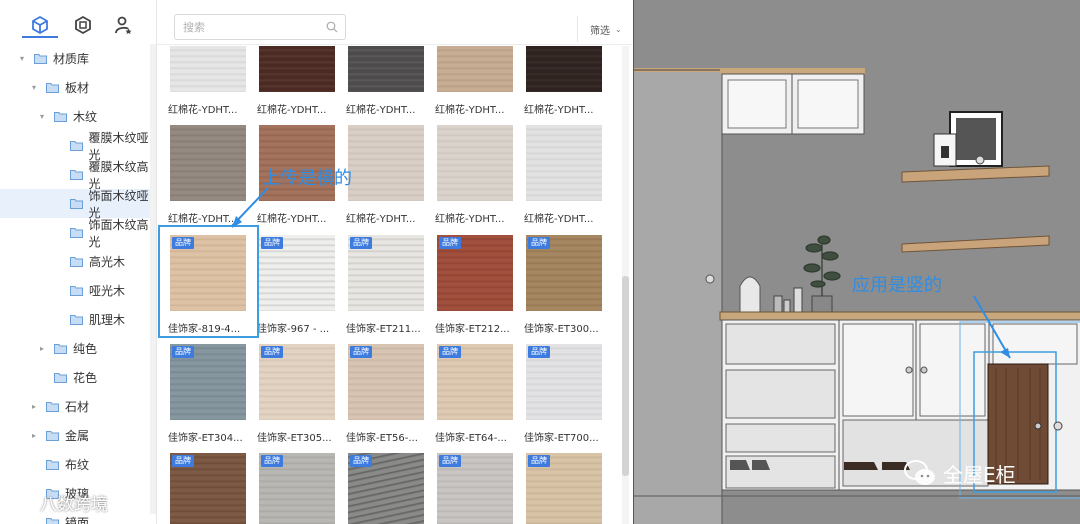 This screenshot has width=1080, height=524. I want to click on watermark-left: 八数跨境, so click(58, 502).